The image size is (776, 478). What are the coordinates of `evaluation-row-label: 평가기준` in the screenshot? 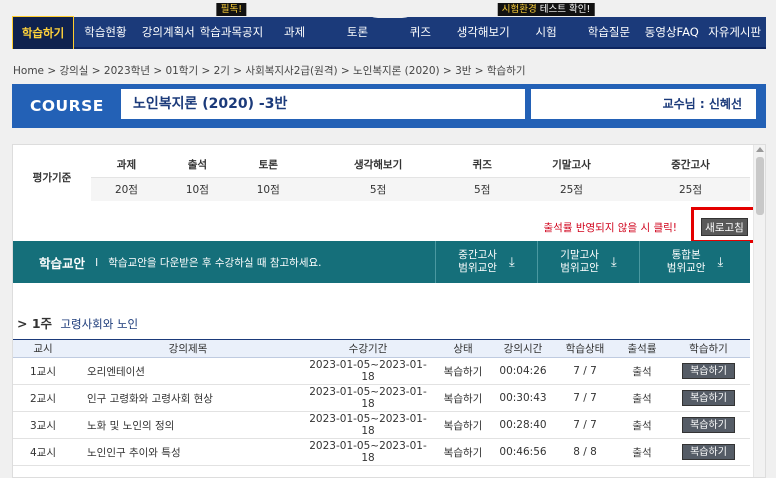 It's located at (52, 177).